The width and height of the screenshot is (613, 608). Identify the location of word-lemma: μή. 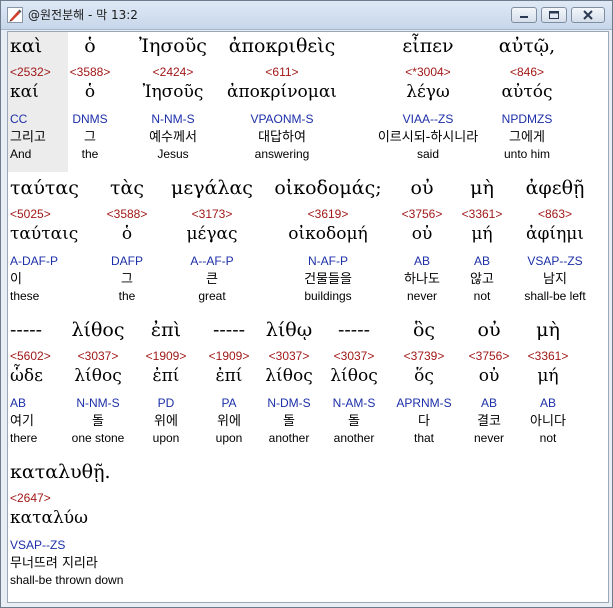
(548, 376).